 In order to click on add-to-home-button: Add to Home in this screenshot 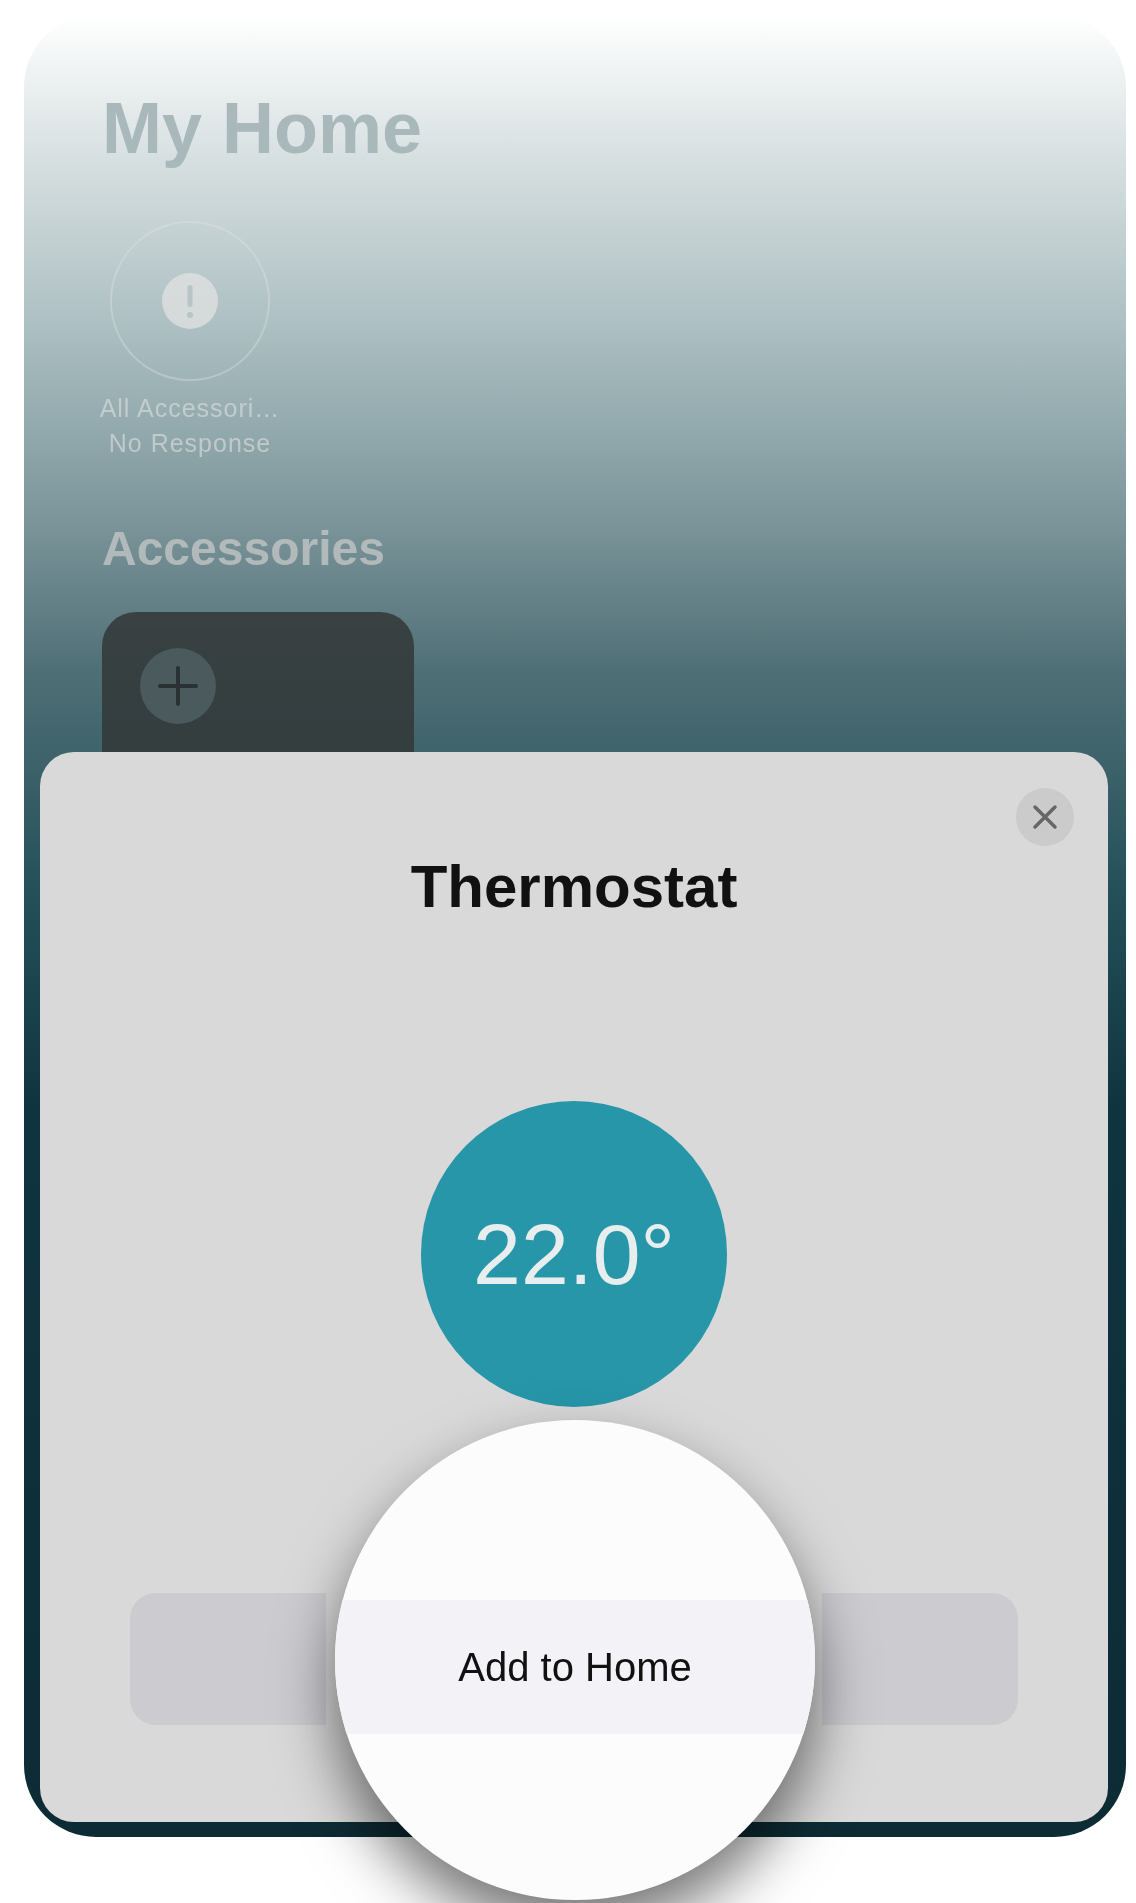, I will do `click(575, 1667)`.